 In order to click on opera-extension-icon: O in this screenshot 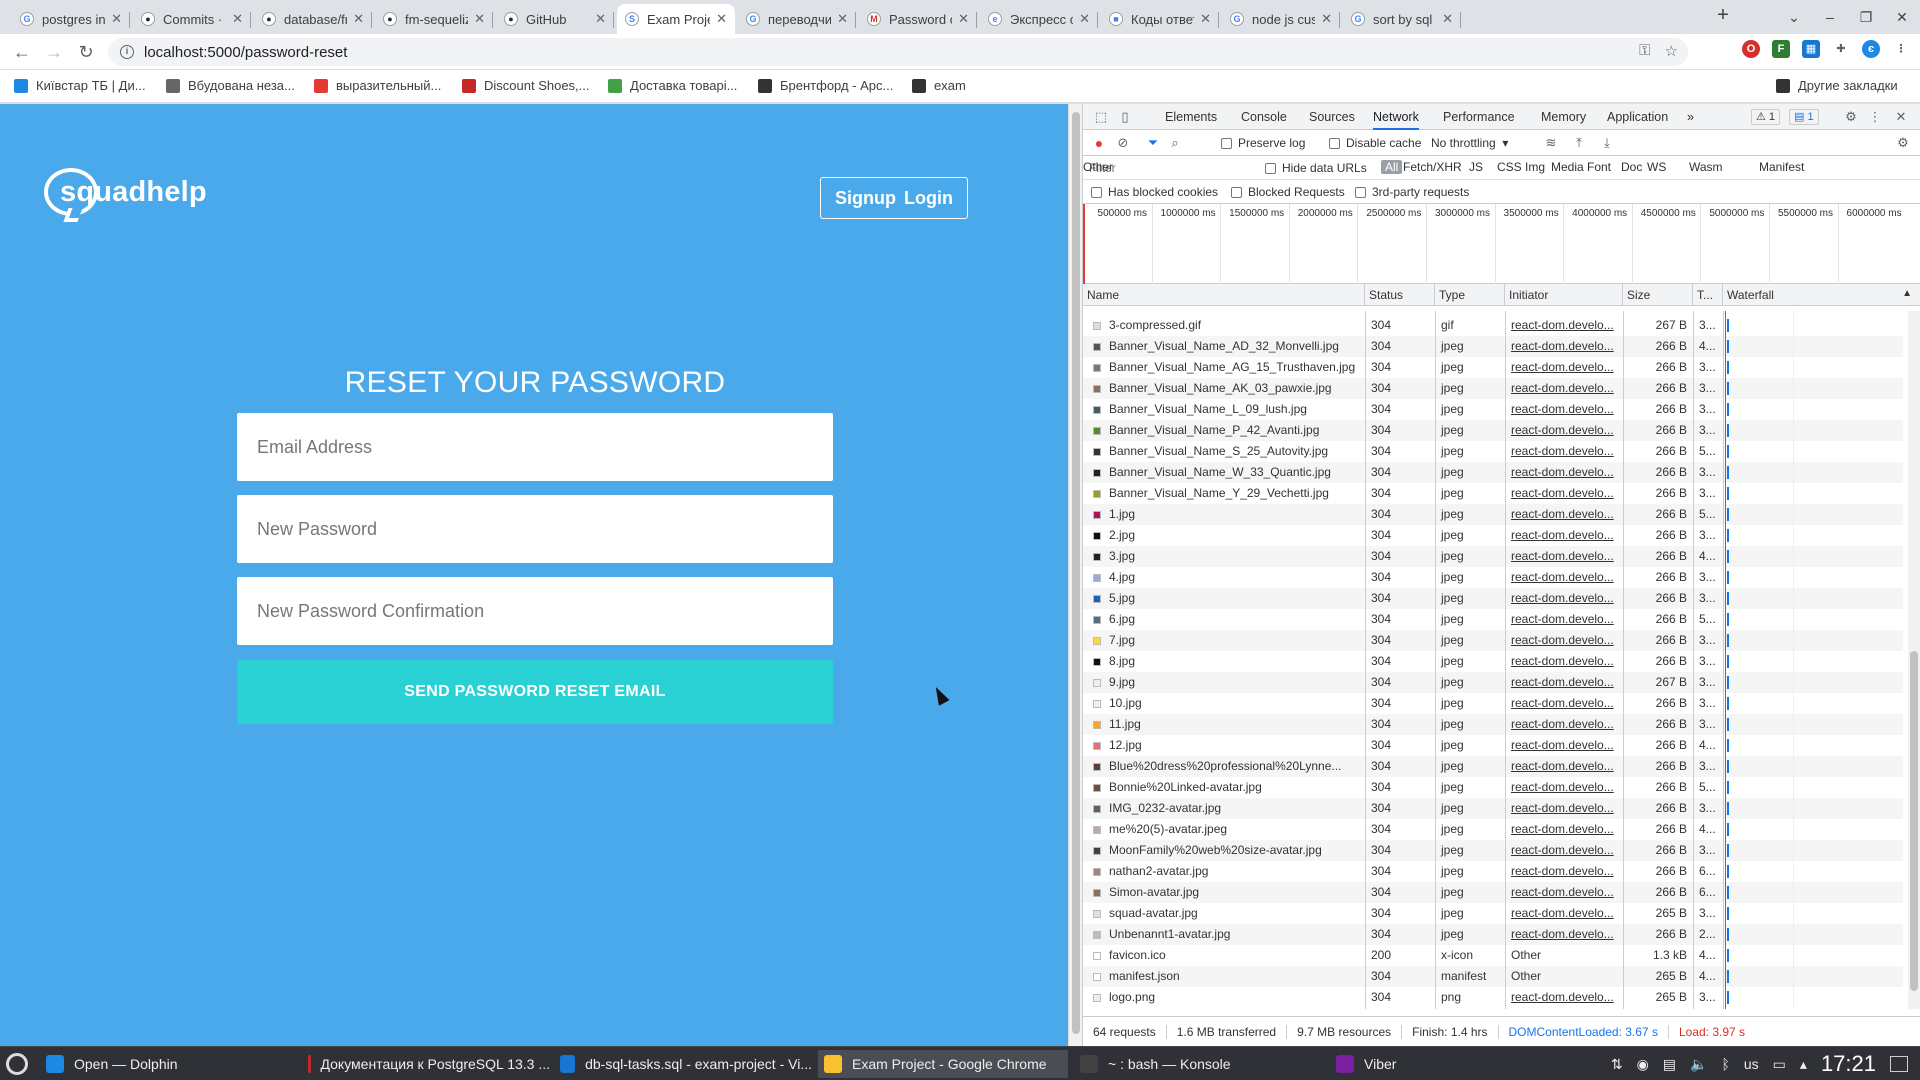, I will do `click(1751, 49)`.